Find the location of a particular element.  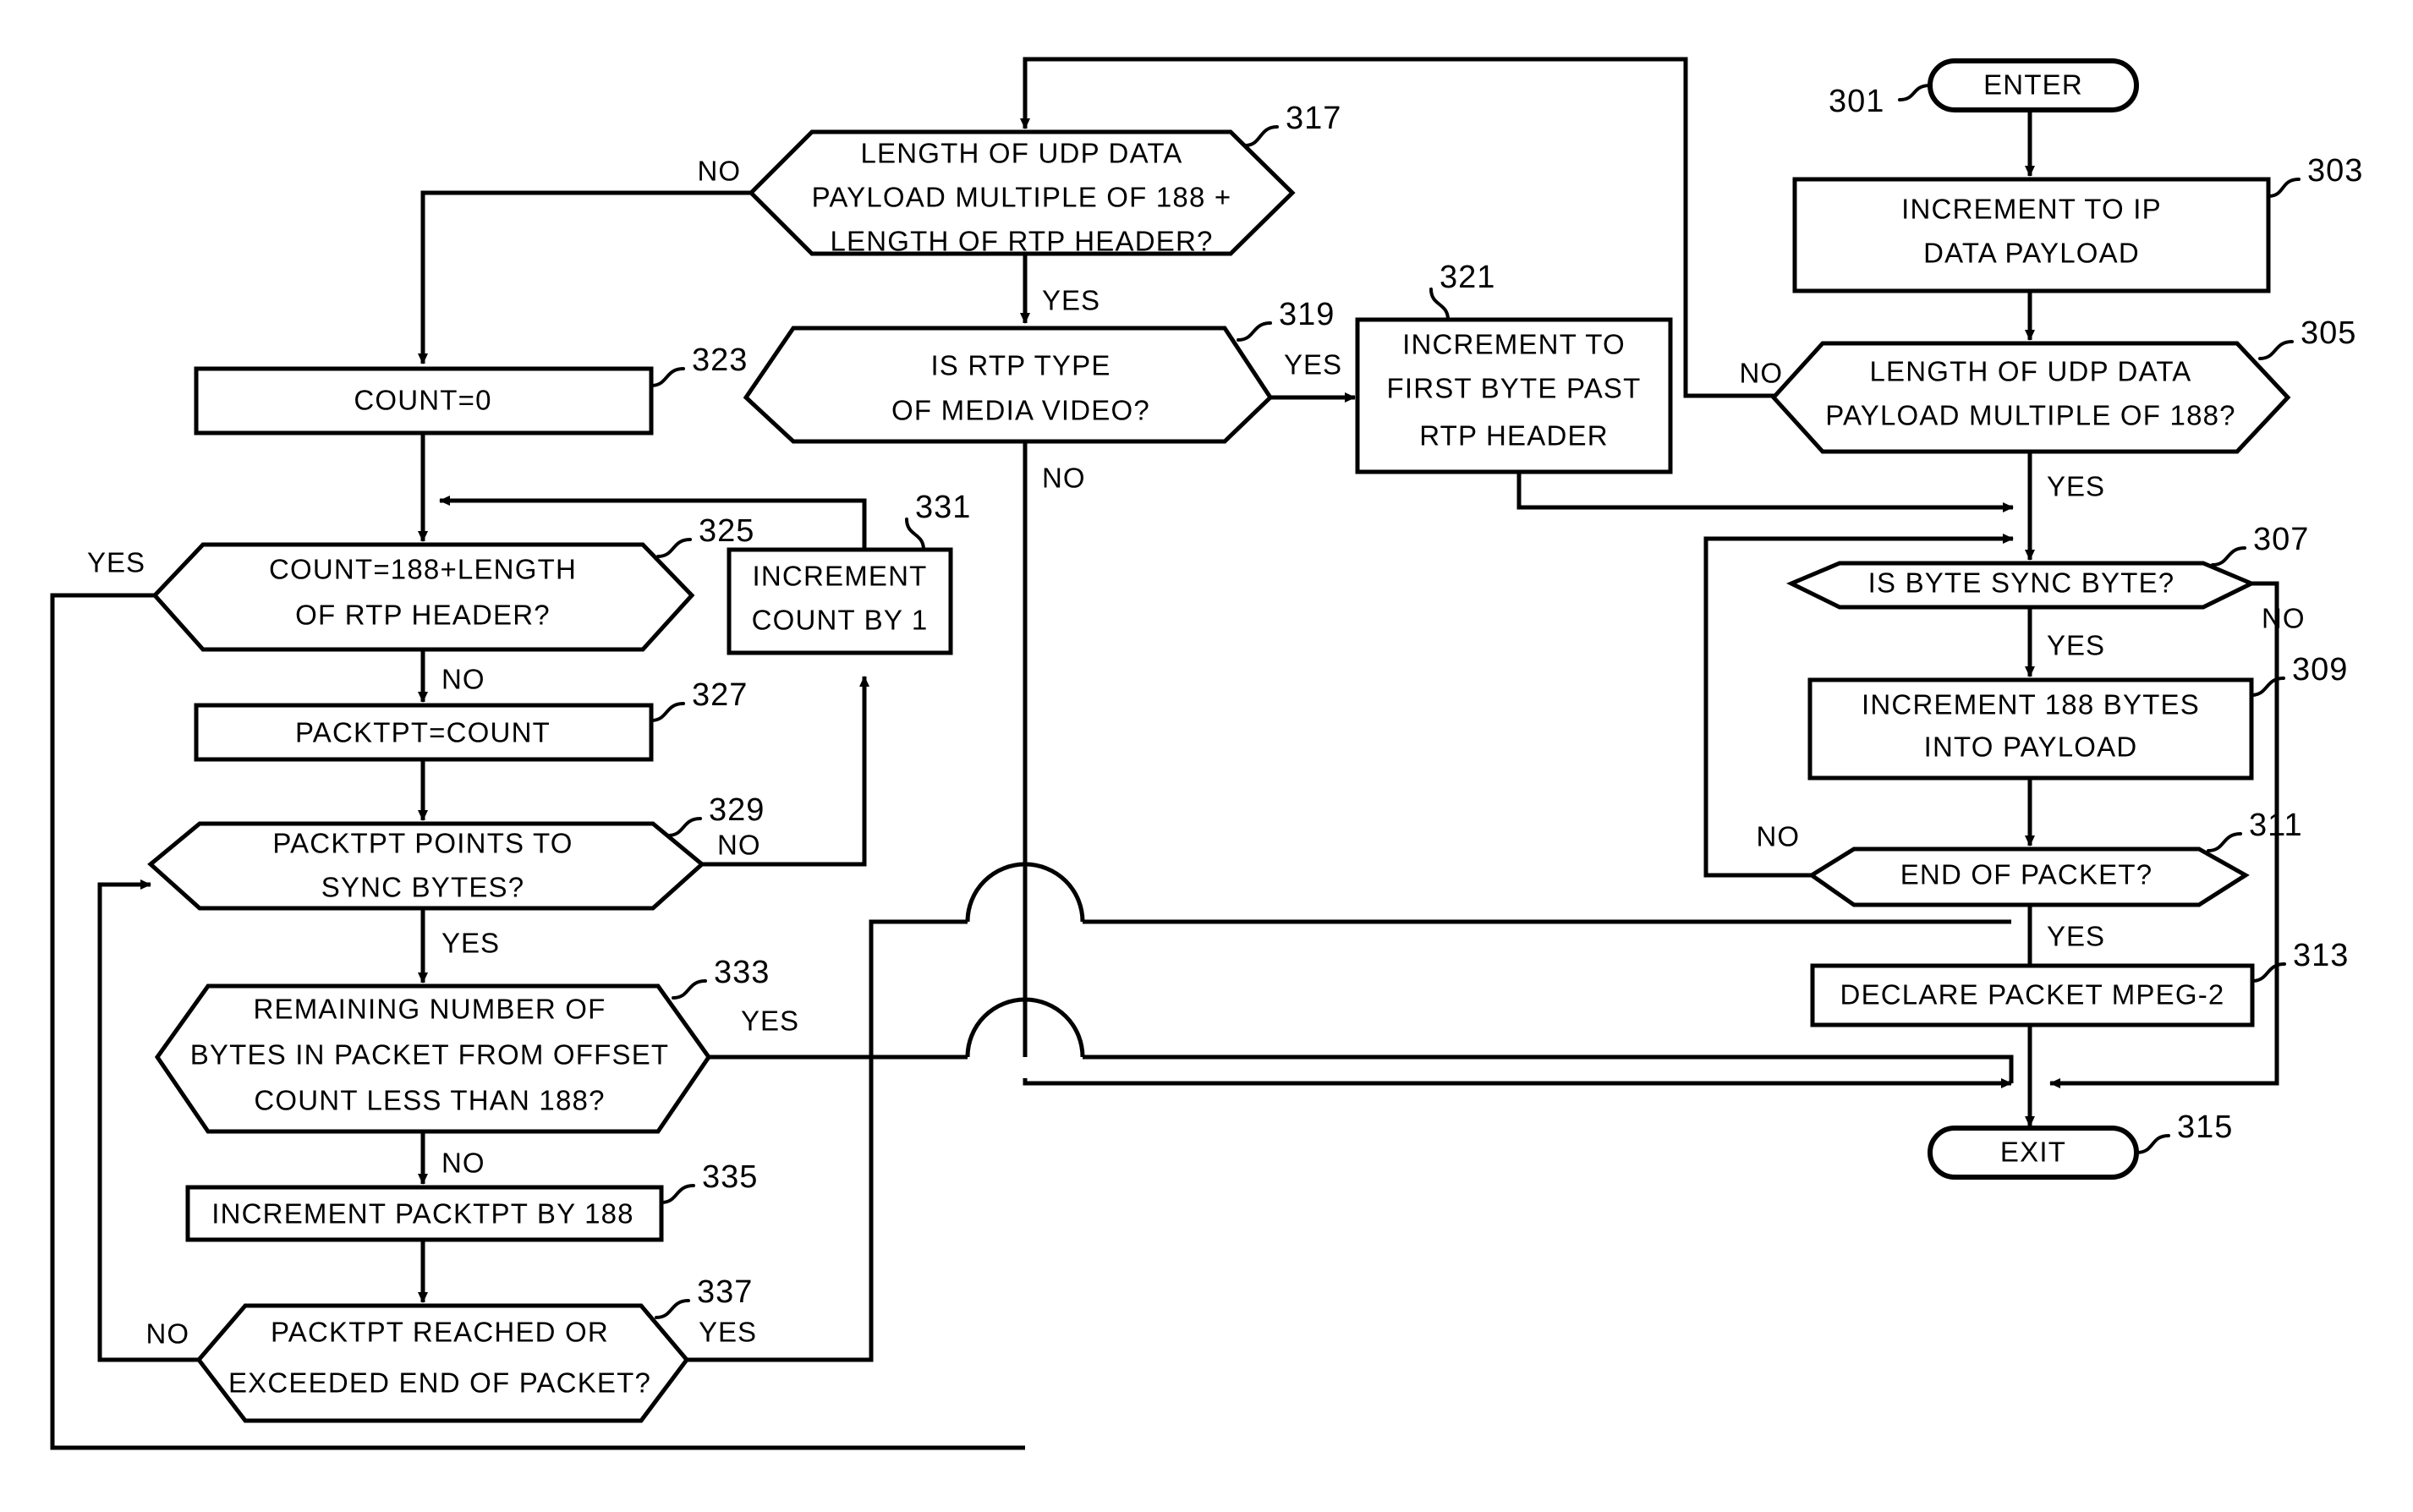

node-315-label: EXIT is located at coordinates (2033, 1152).